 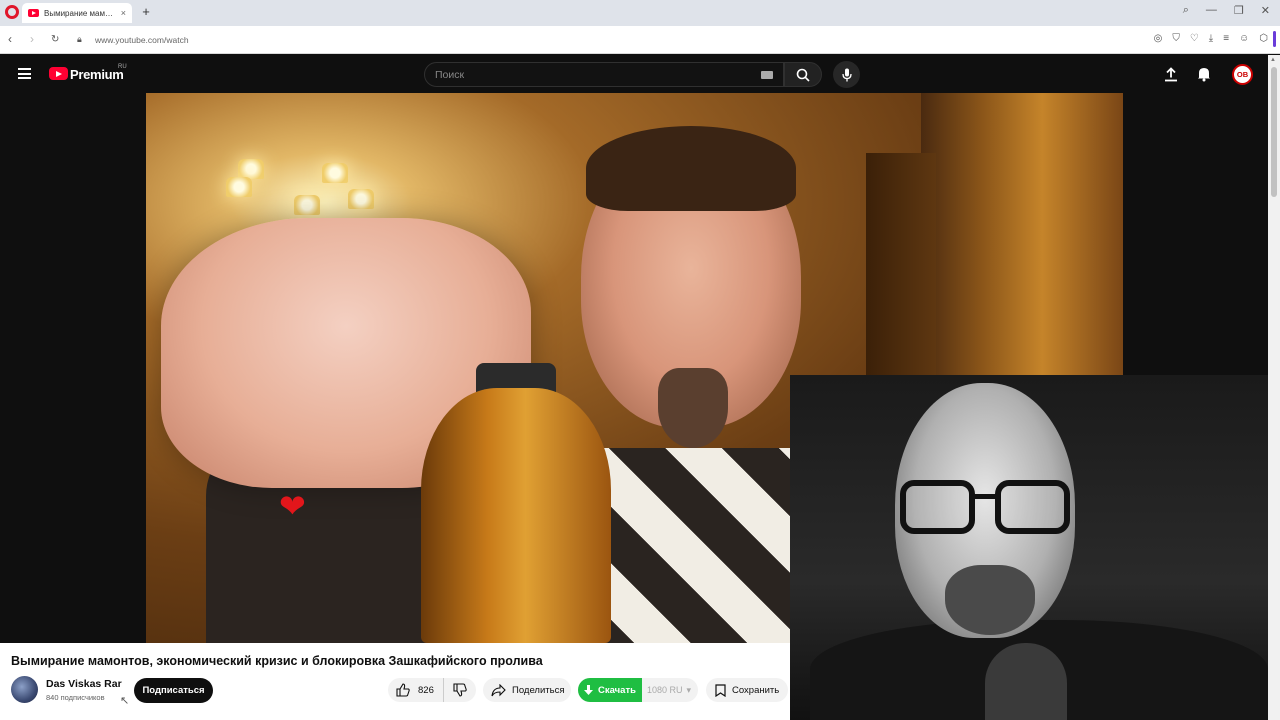 I want to click on download-group: Скачать 1080 RU ▾, so click(x=638, y=690).